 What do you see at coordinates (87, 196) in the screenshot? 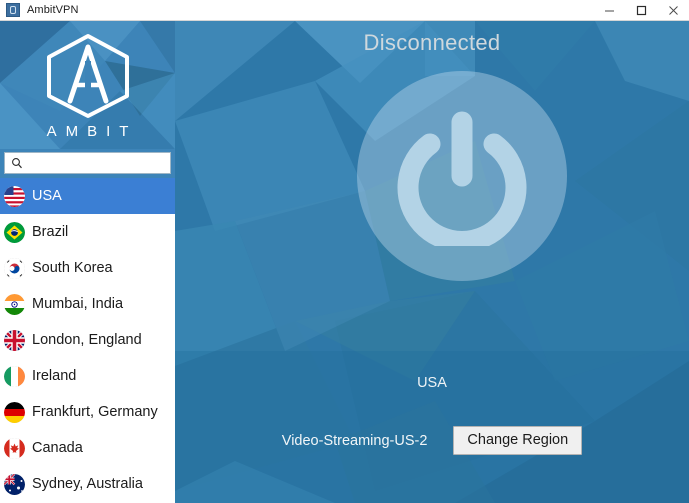
I see `country-row-usa: USA` at bounding box center [87, 196].